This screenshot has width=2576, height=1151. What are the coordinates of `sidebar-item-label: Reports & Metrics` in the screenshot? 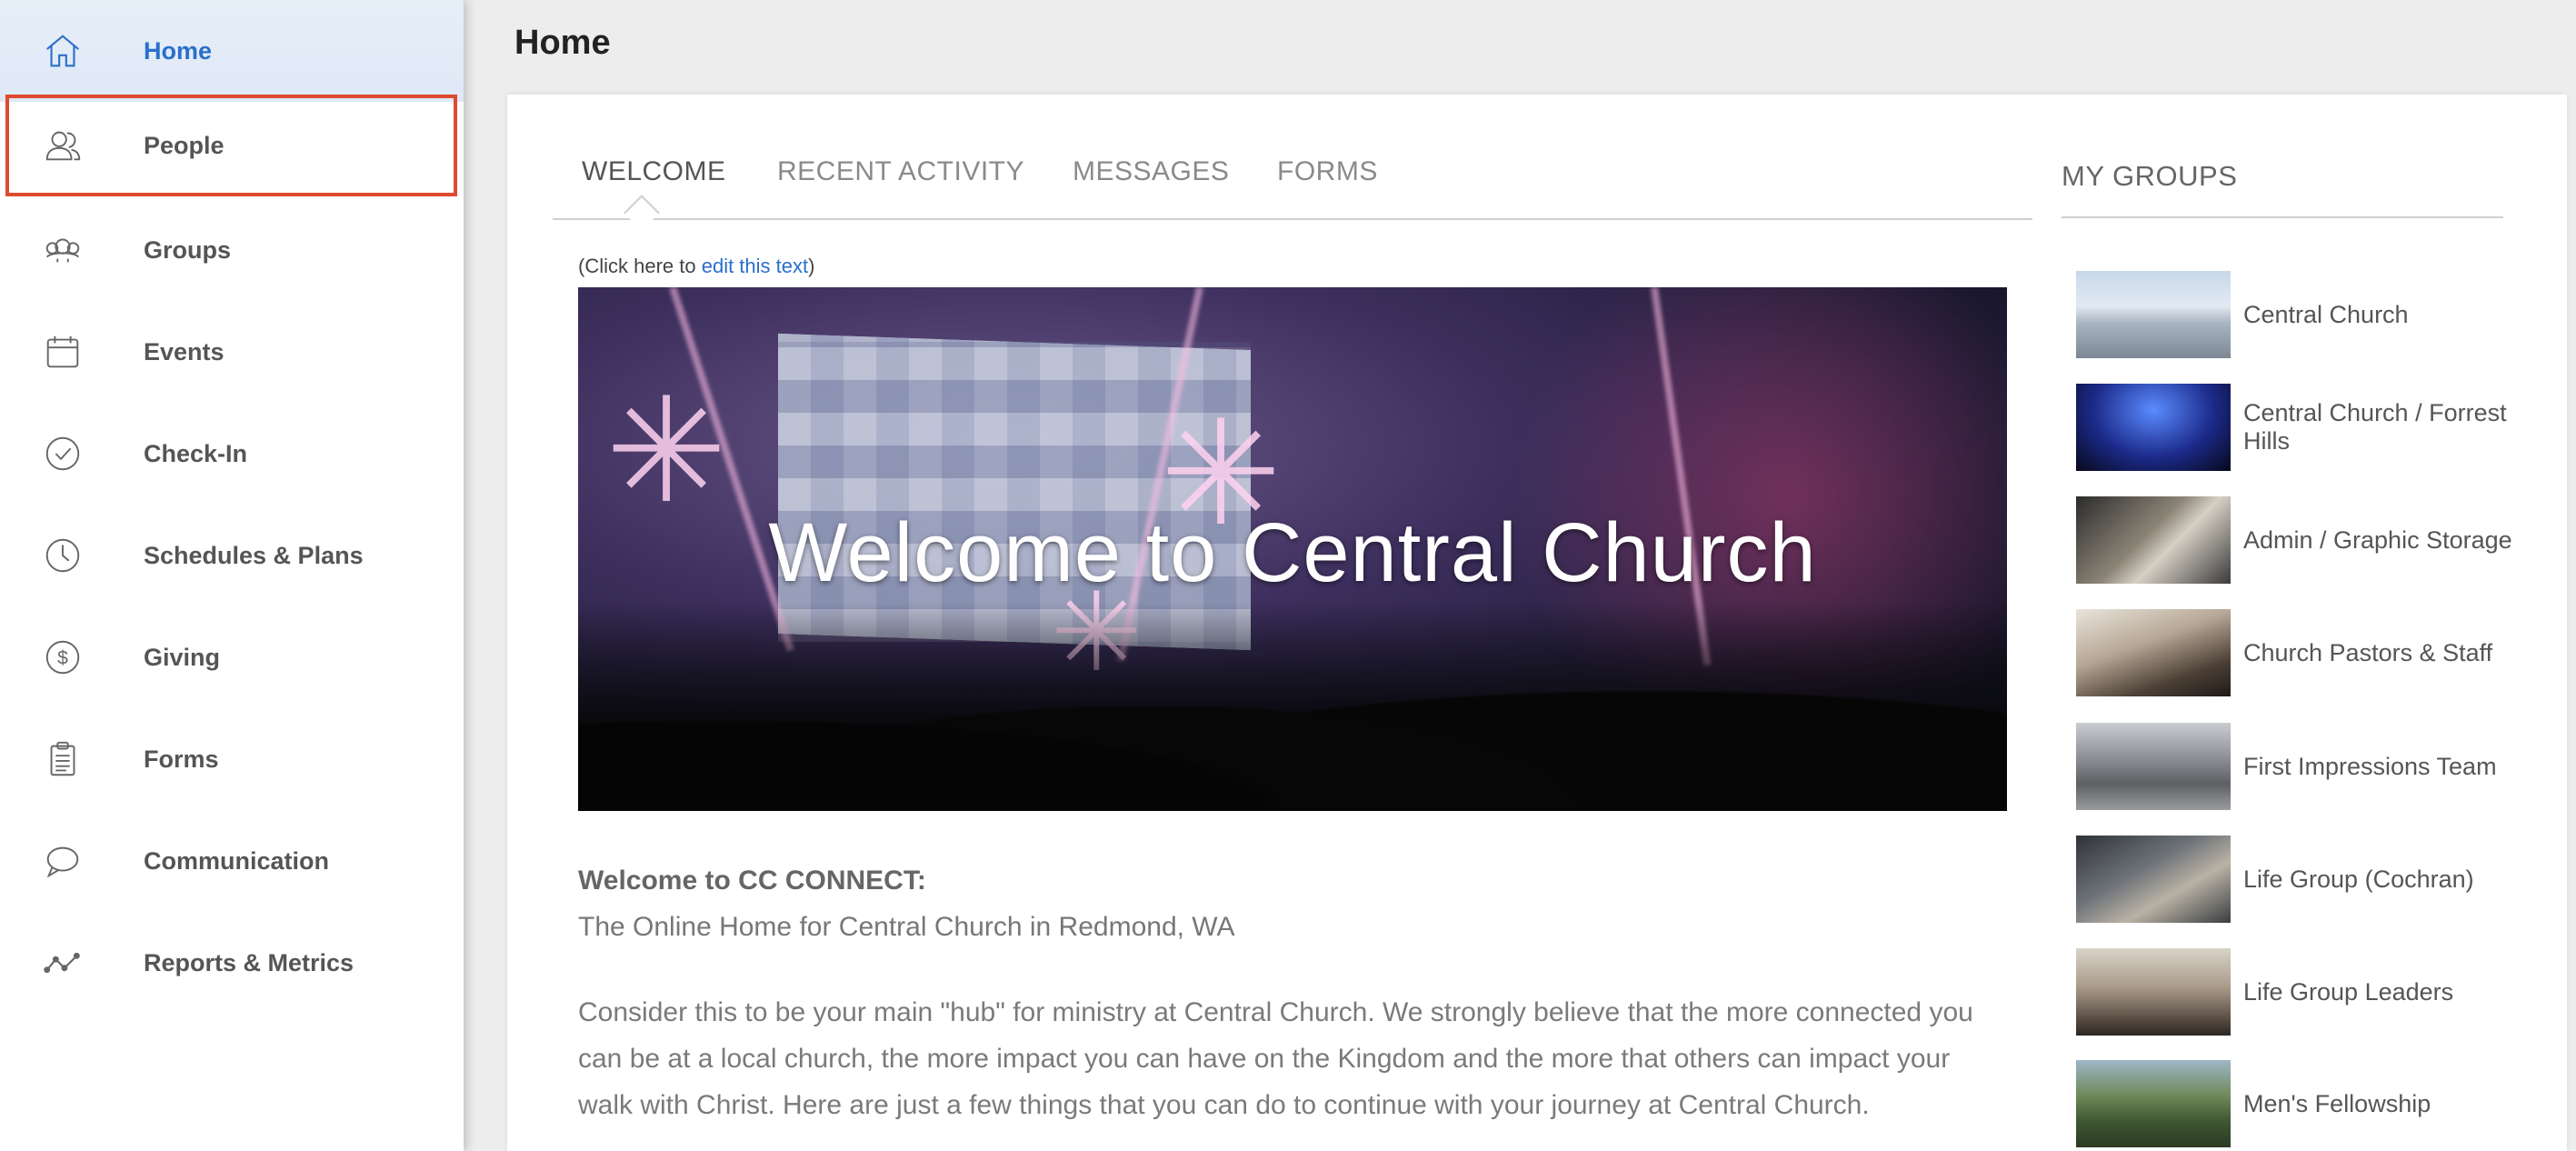 It's located at (249, 962).